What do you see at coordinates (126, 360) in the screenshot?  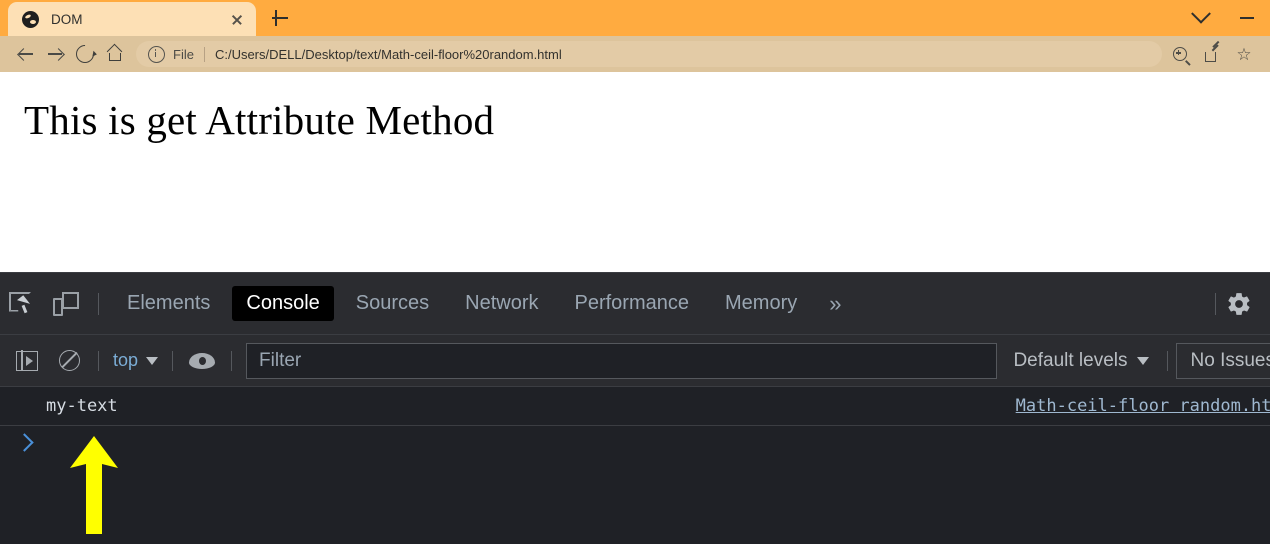 I see `console-context-value: top` at bounding box center [126, 360].